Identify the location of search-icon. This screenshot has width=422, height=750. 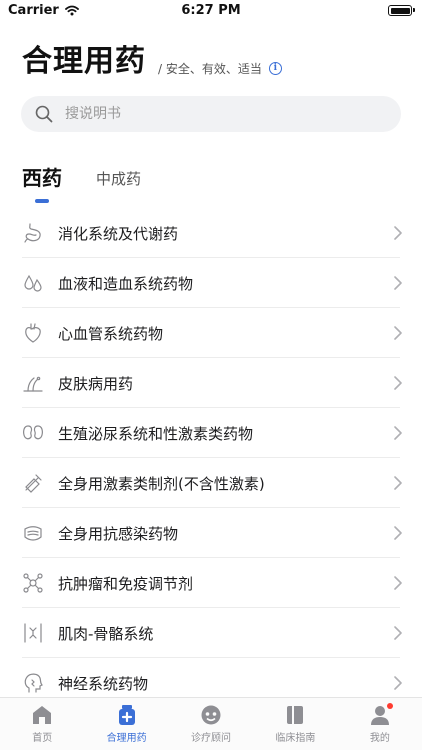
(44, 114).